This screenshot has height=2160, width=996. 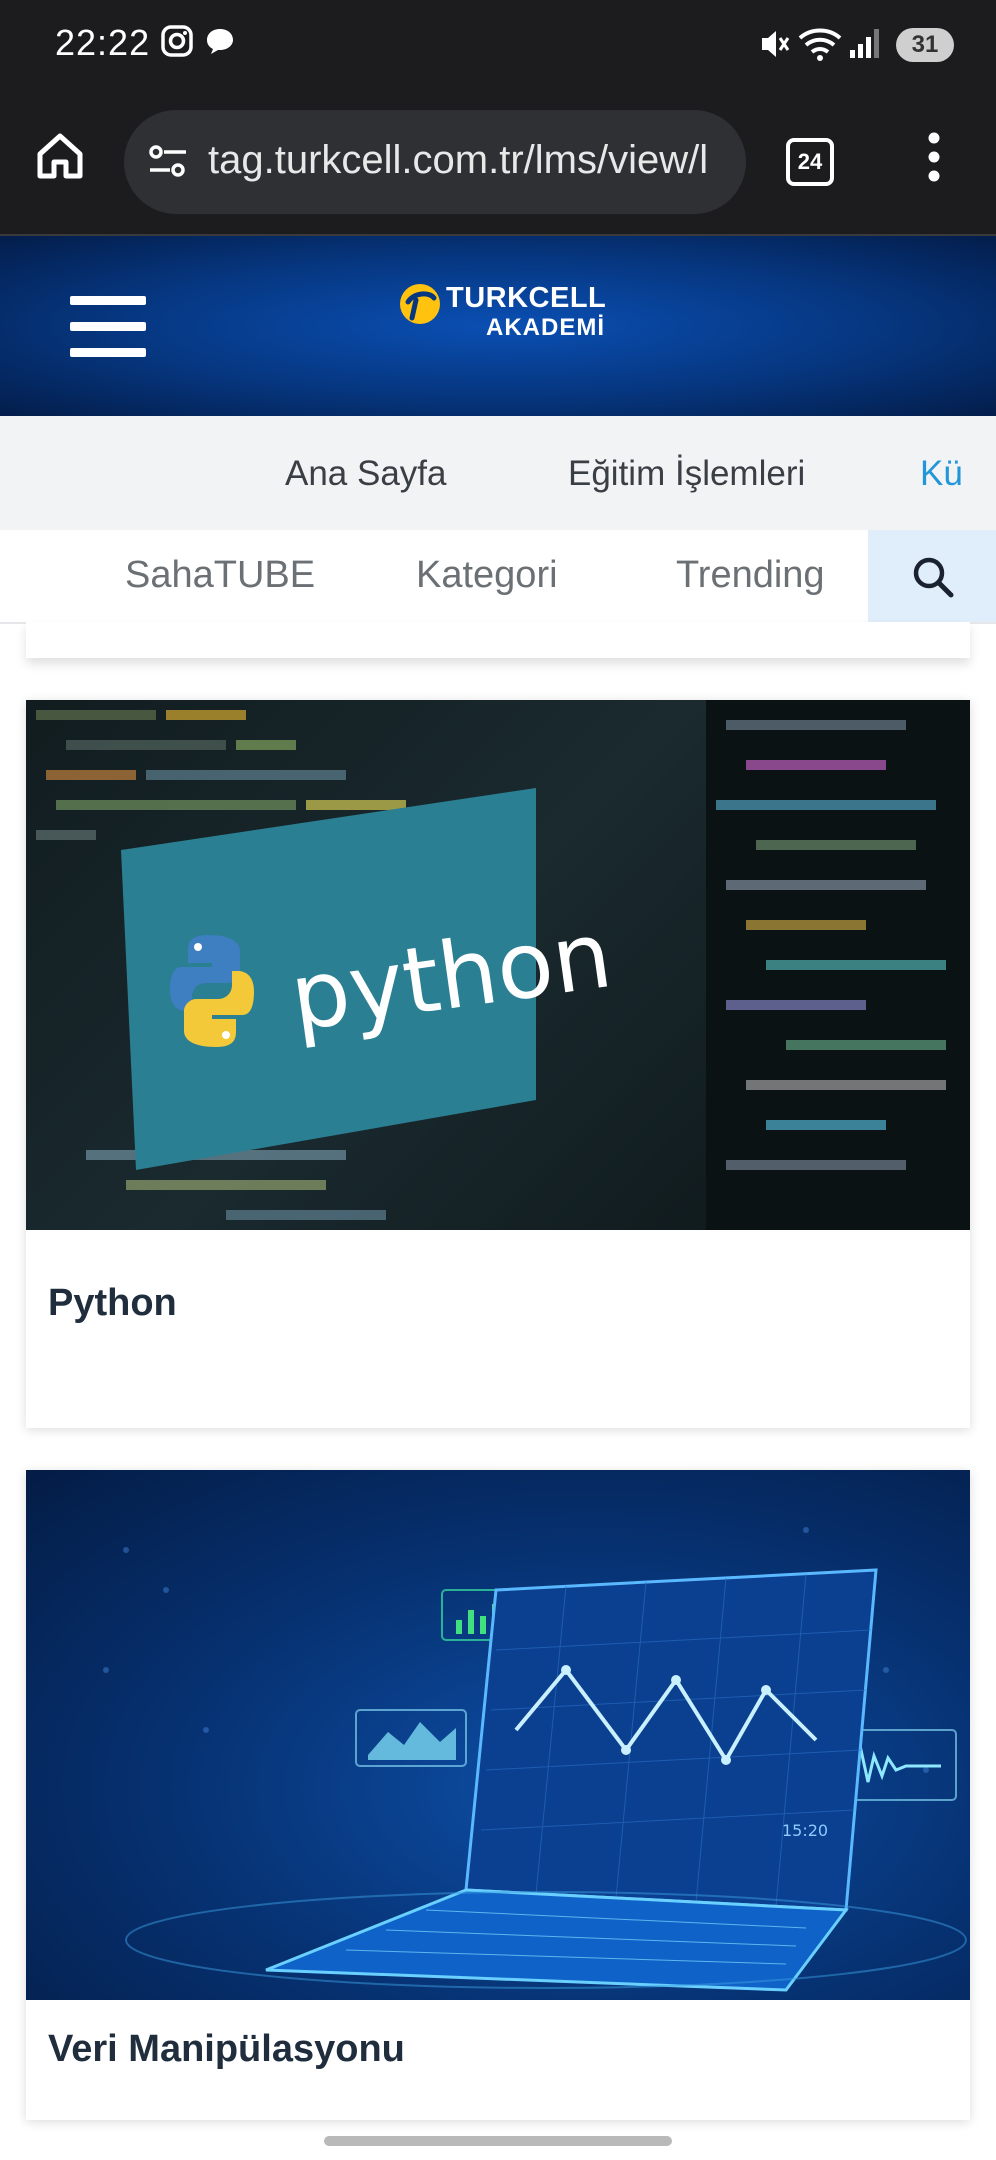 What do you see at coordinates (498, 2141) in the screenshot?
I see `gesture-handle` at bounding box center [498, 2141].